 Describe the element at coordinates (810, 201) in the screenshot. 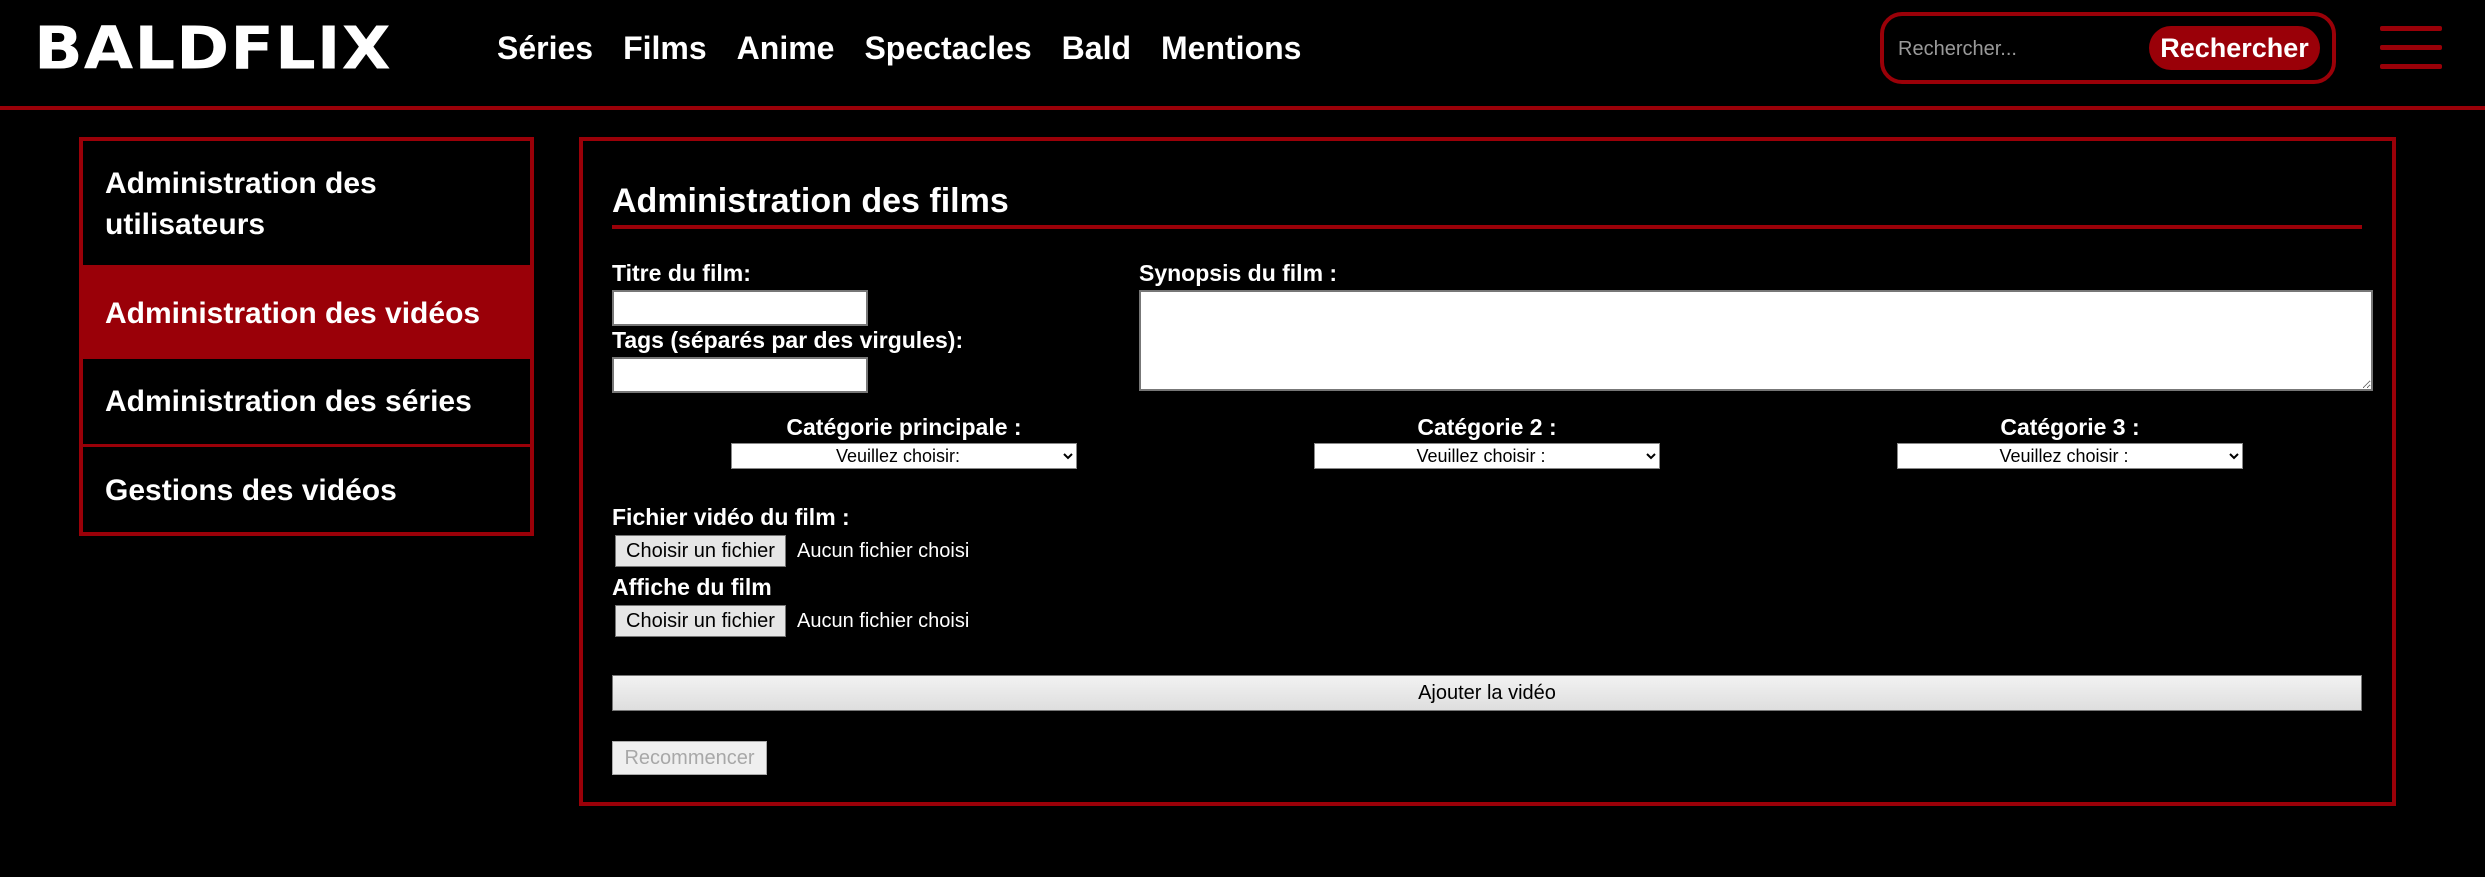

I see `page-title: Administration des films` at that location.